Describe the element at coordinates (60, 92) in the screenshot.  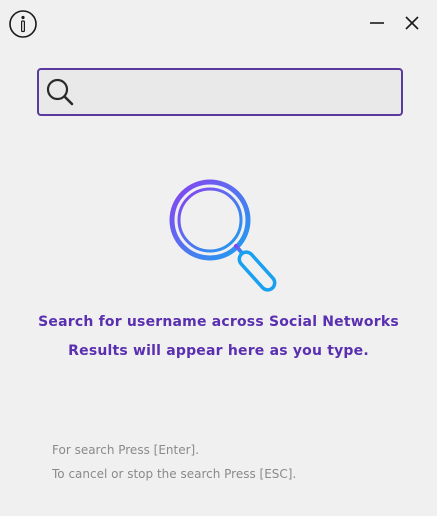
I see `search-icon` at that location.